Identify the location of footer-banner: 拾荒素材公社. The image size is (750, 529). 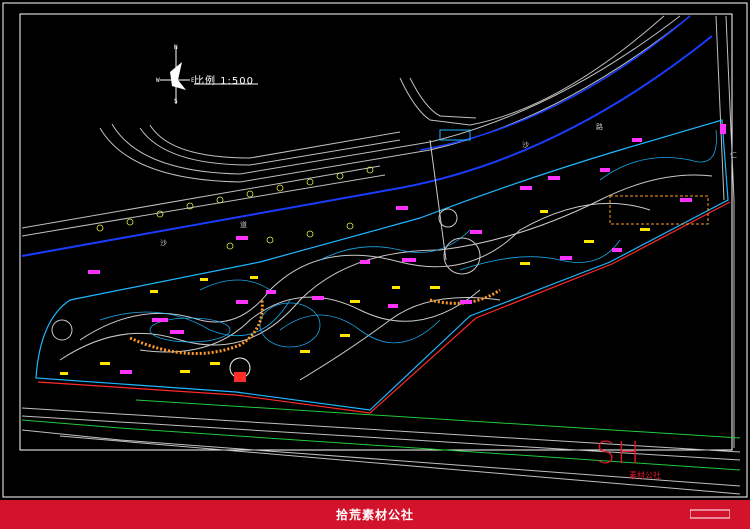
(375, 514).